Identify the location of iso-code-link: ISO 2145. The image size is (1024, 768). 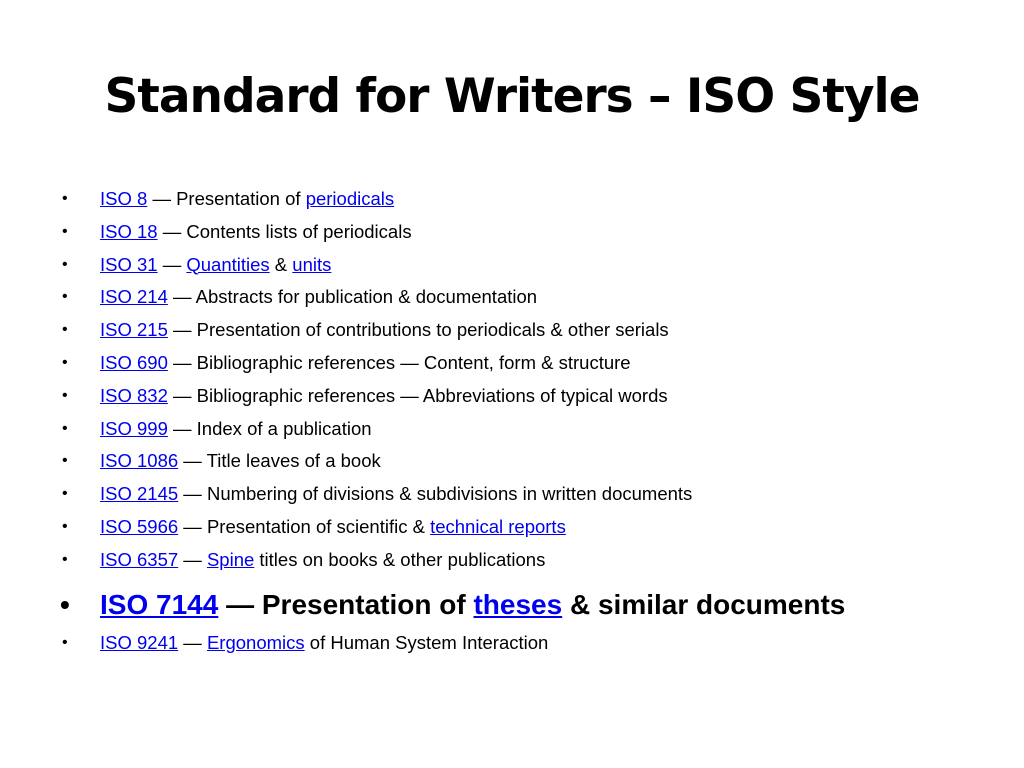
(139, 493).